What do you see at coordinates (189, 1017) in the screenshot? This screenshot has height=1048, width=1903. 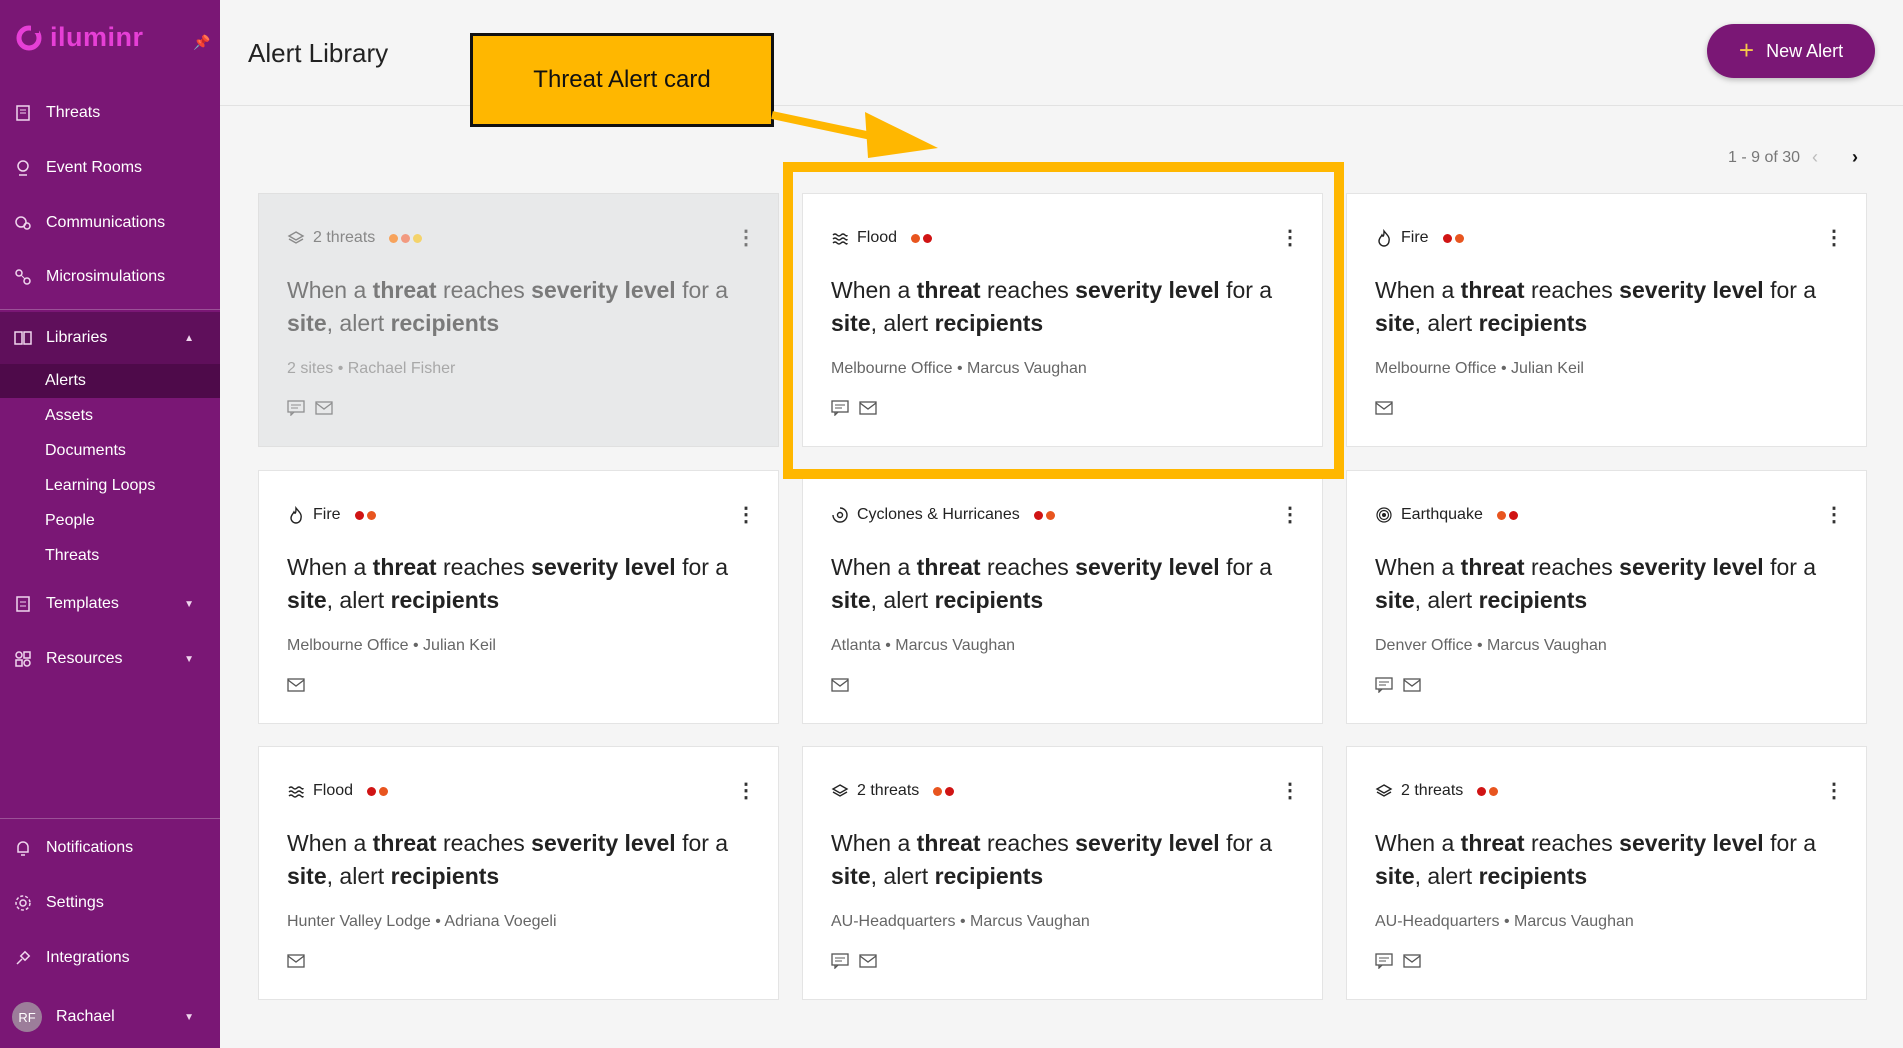 I see `chevron-down-icon: ▼` at bounding box center [189, 1017].